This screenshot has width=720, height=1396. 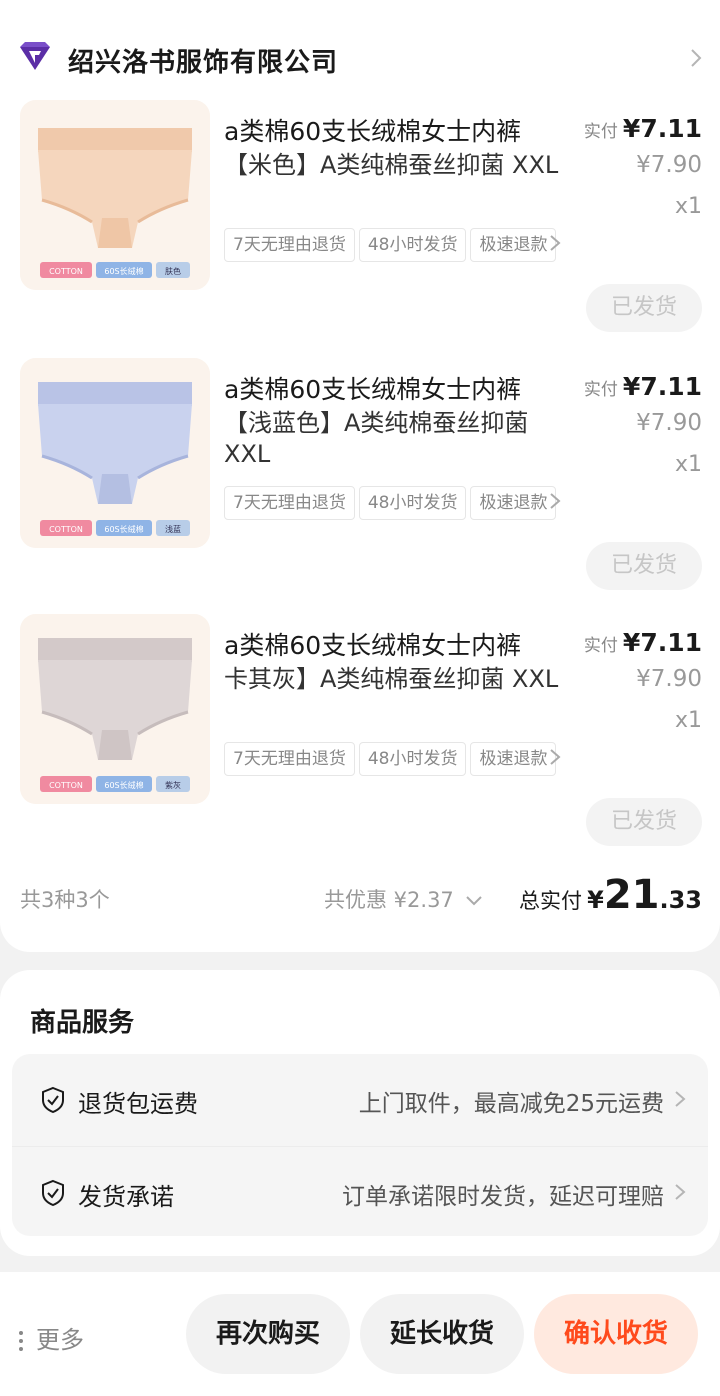 I want to click on product-photo: COTTON 60S长绒棉 肤色, so click(x=115, y=195).